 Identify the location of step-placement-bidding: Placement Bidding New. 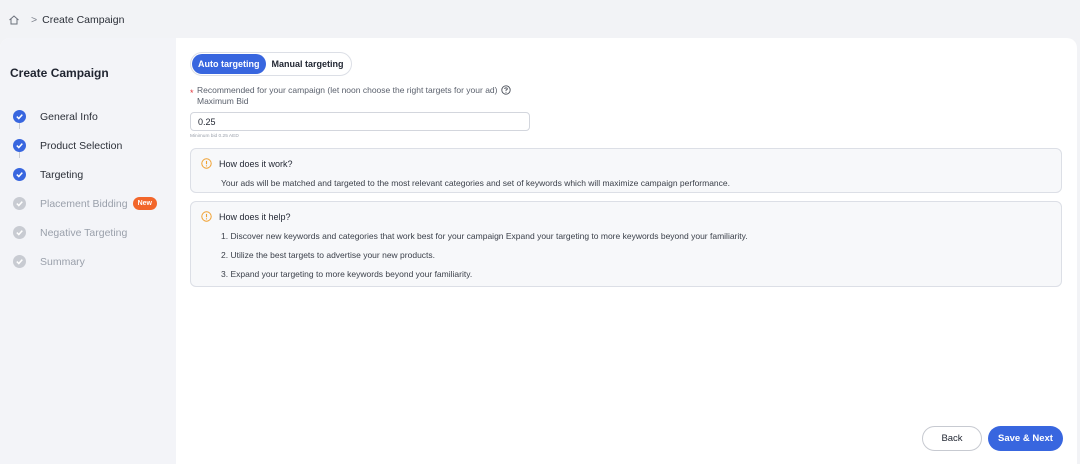
(93, 203).